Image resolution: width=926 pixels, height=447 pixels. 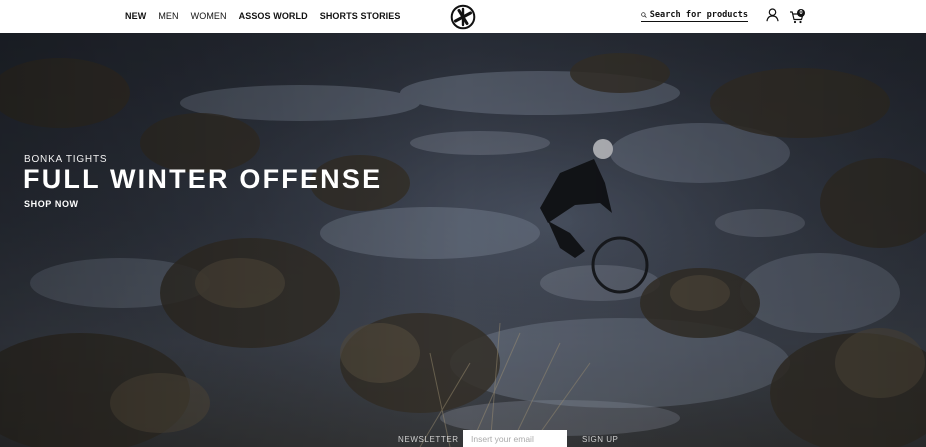 I want to click on newsletter-bar: NEWSLETTER SIGN UP, so click(x=463, y=438).